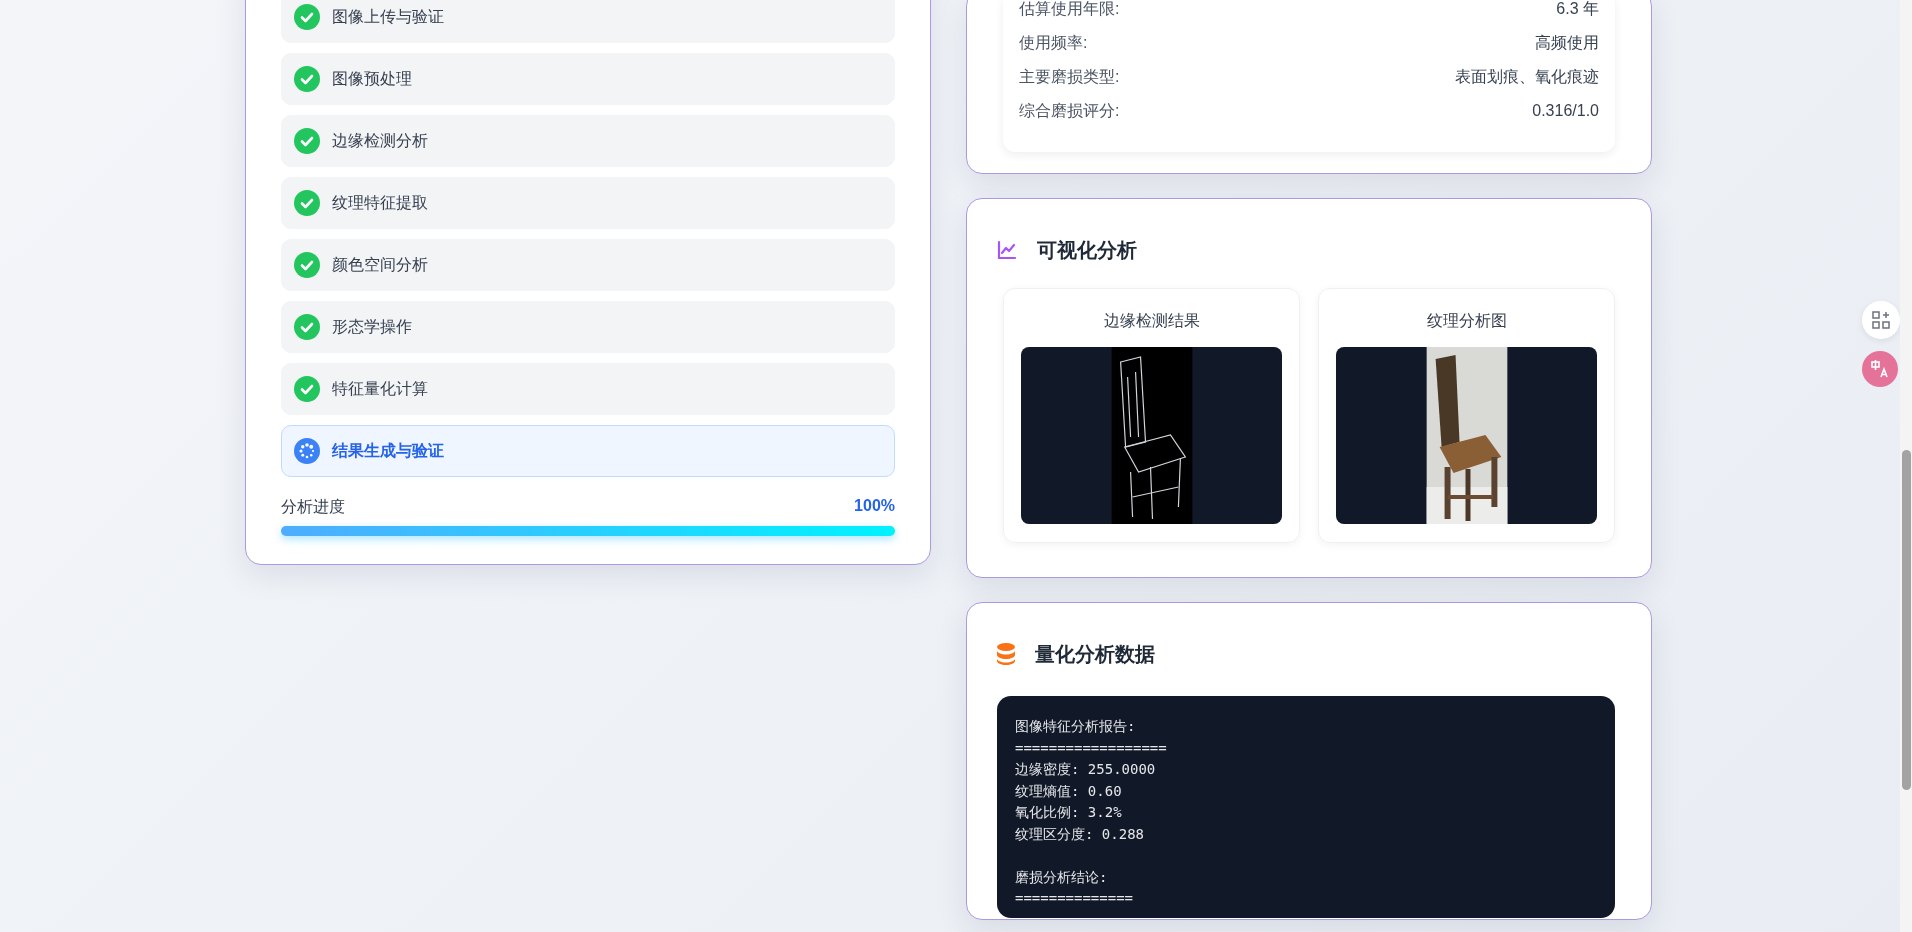 Image resolution: width=1912 pixels, height=932 pixels. I want to click on section-title: 可视化分析, so click(1087, 250).